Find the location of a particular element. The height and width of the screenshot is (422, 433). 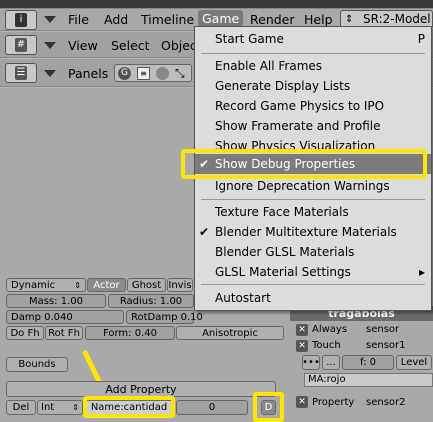

shading-context-icon is located at coordinates (162, 73).